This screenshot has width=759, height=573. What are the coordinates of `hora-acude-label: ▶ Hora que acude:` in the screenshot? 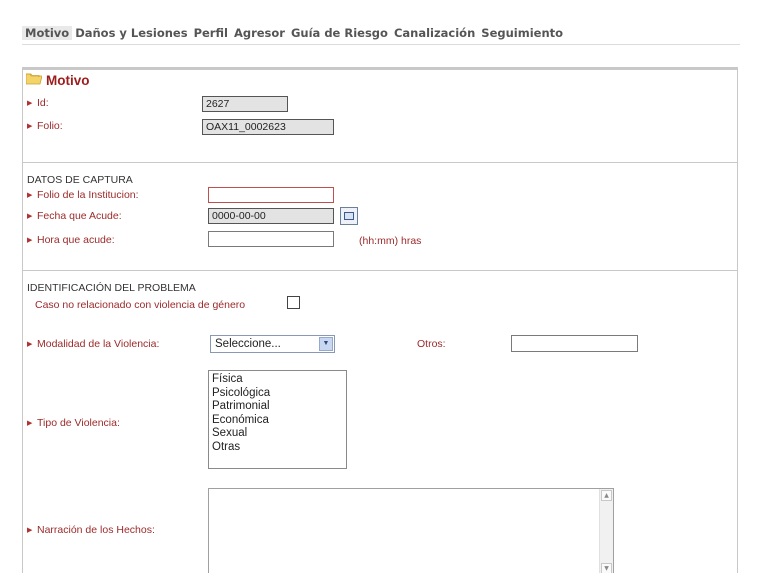 It's located at (71, 240).